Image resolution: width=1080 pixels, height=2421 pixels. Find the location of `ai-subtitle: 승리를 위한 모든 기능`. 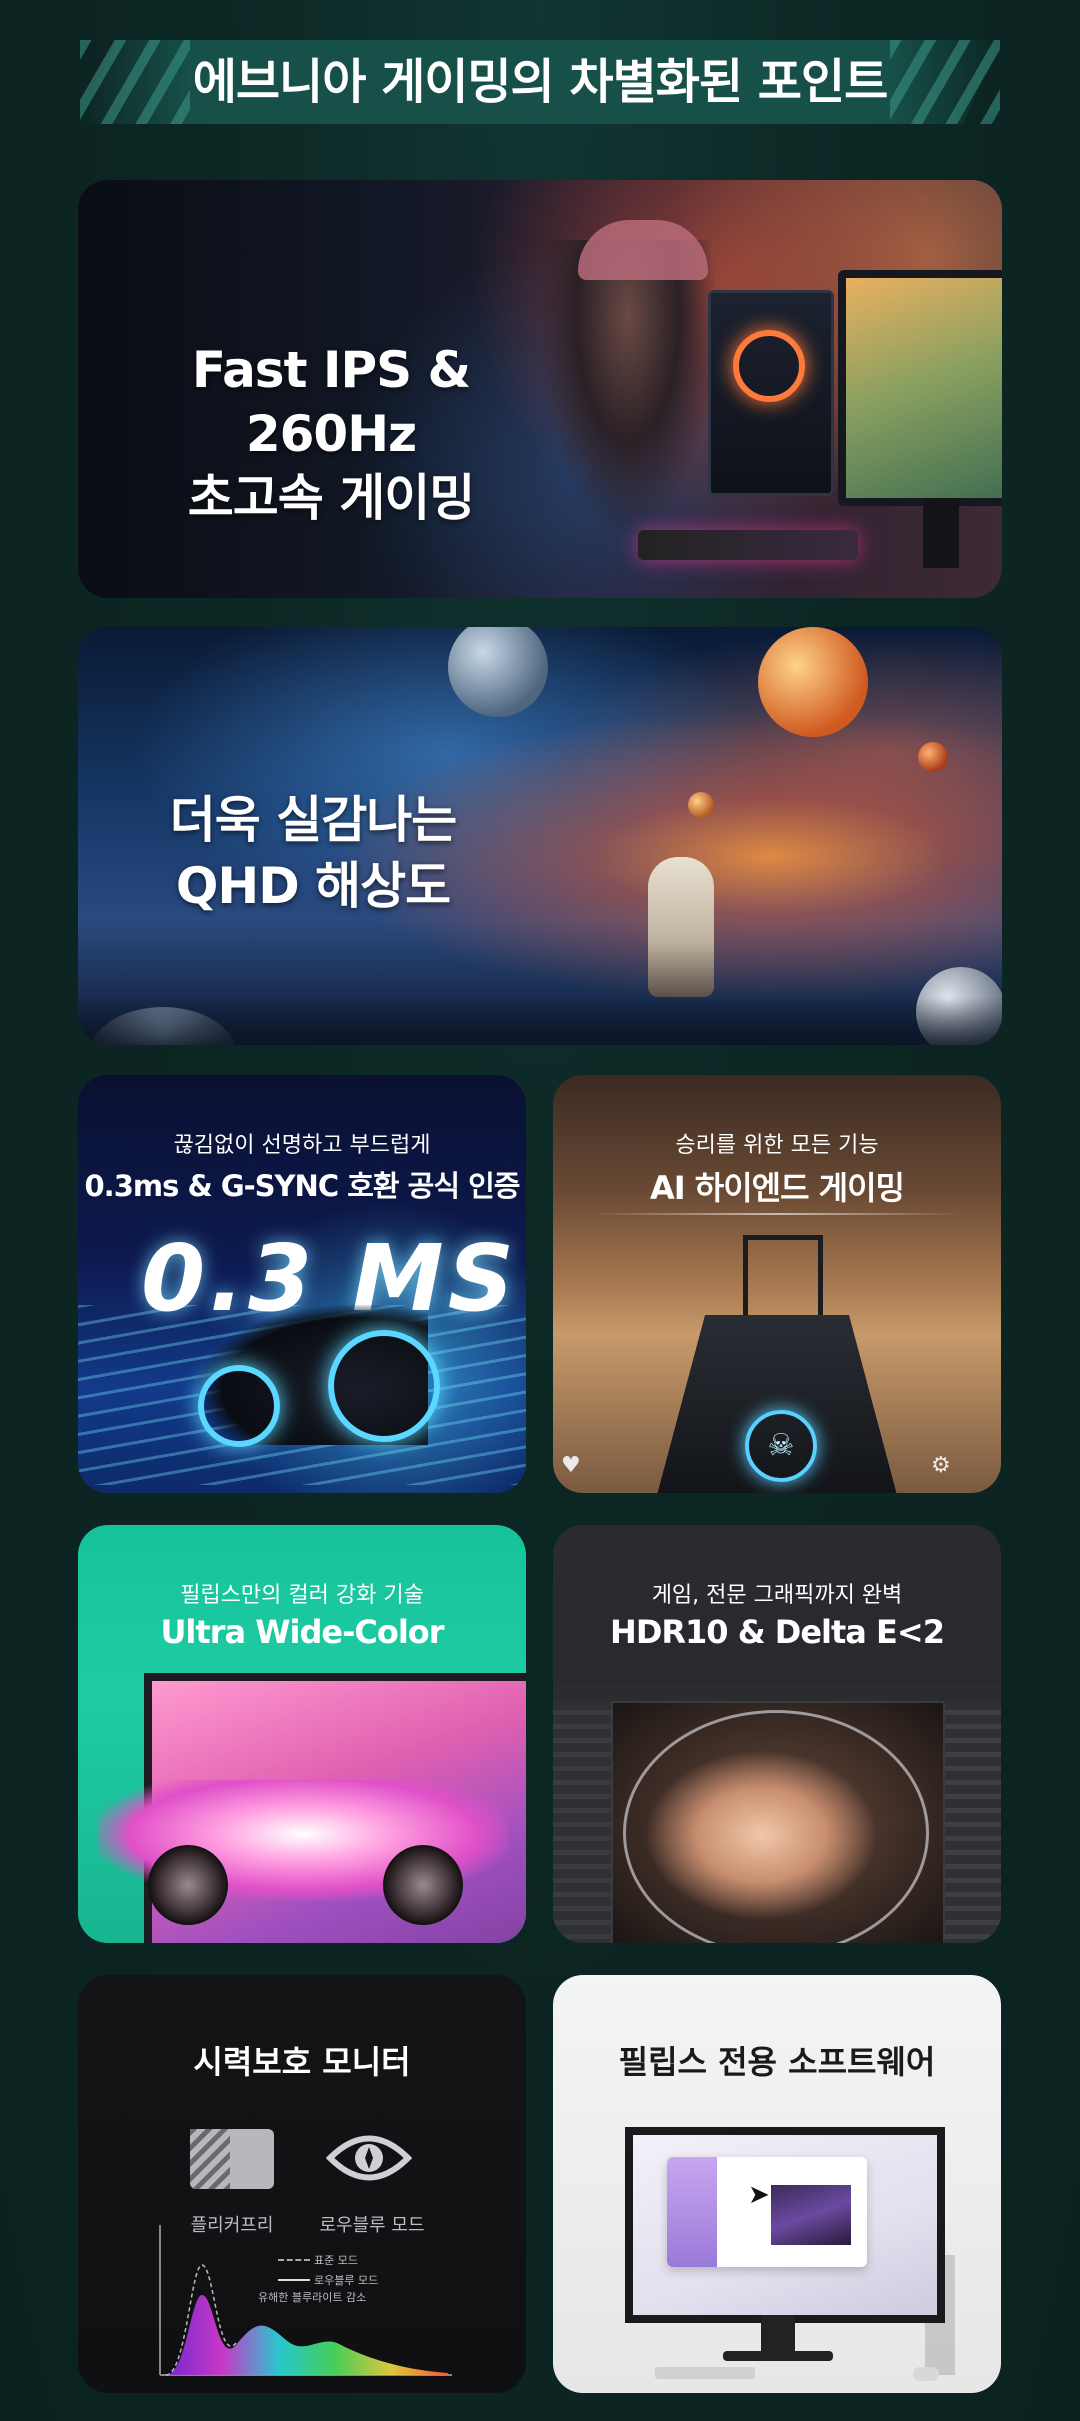

ai-subtitle: 승리를 위한 모든 기능 is located at coordinates (777, 1145).